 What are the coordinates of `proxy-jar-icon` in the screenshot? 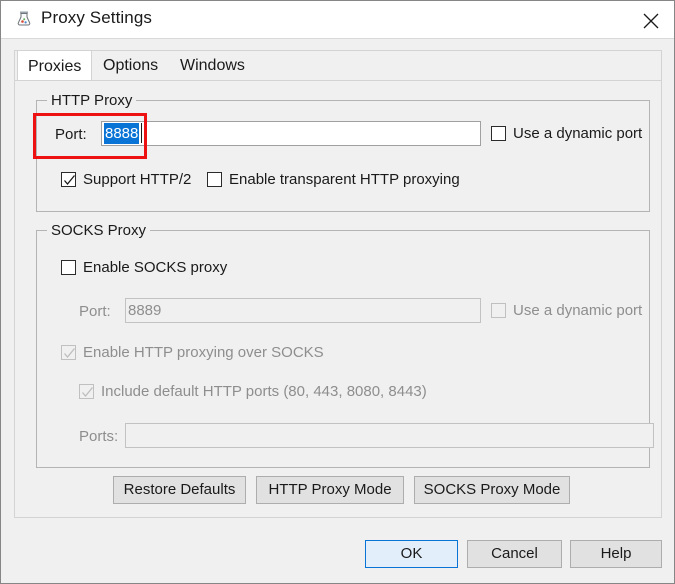 It's located at (24, 19).